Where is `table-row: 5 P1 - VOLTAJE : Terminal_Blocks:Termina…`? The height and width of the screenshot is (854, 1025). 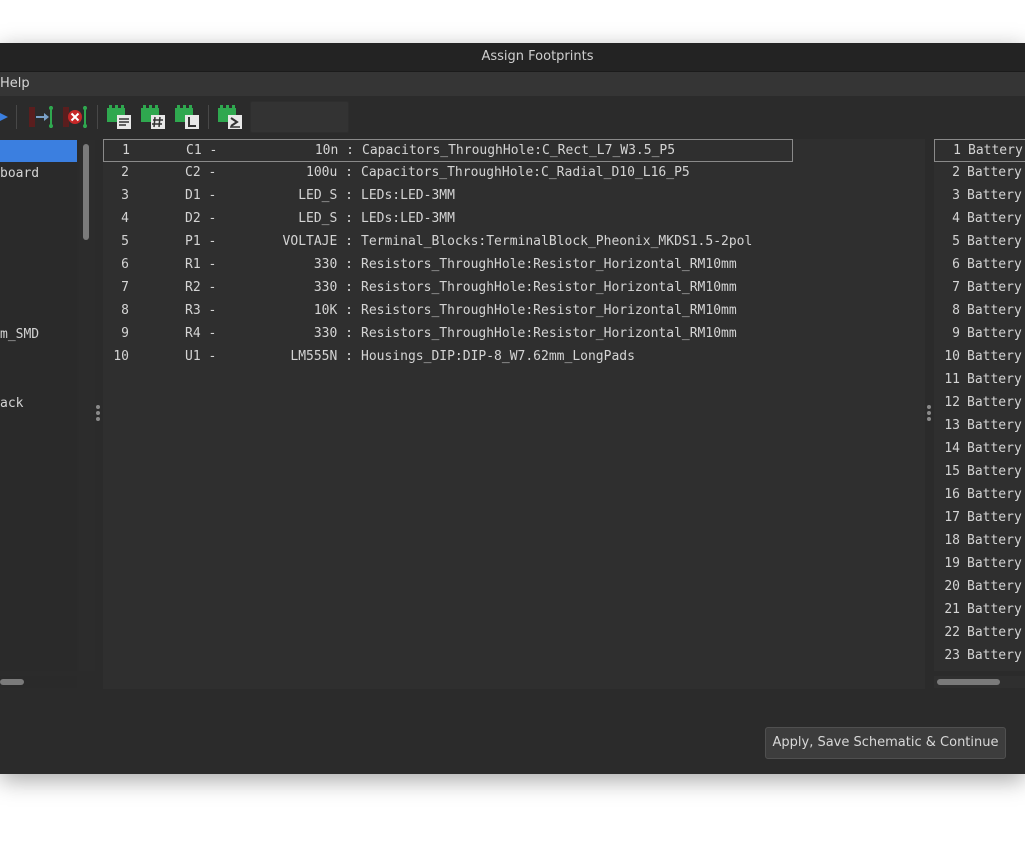
table-row: 5 P1 - VOLTAJE : Terminal_Blocks:Termina… is located at coordinates (514, 242).